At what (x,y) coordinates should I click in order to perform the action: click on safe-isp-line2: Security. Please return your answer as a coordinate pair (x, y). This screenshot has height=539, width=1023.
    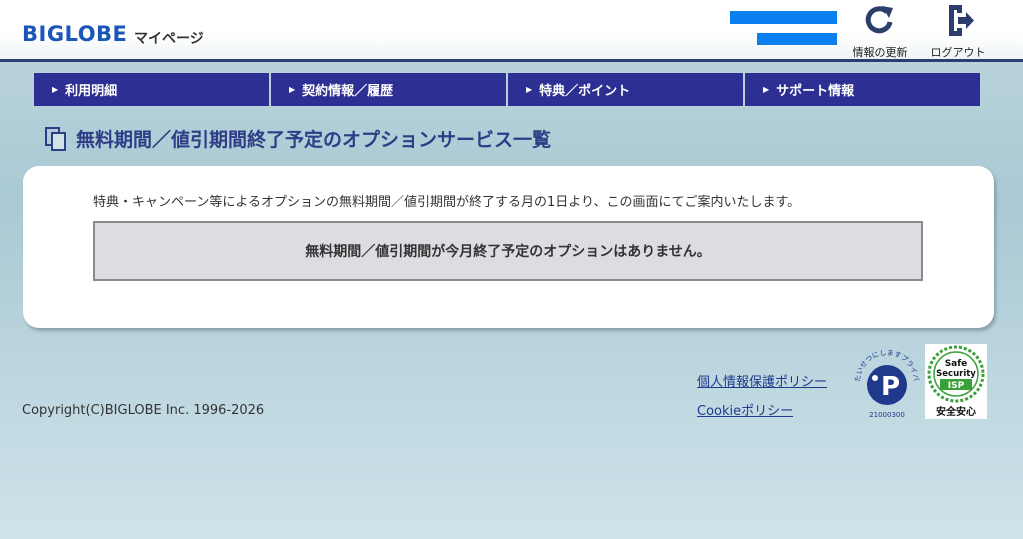
    Looking at the image, I should click on (956, 374).